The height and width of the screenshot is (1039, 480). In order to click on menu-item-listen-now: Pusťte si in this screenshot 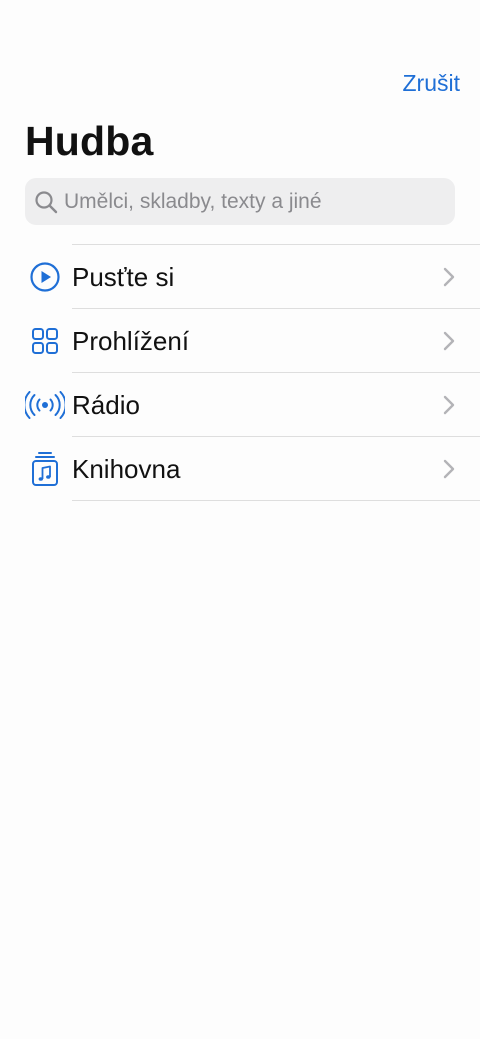, I will do `click(240, 277)`.